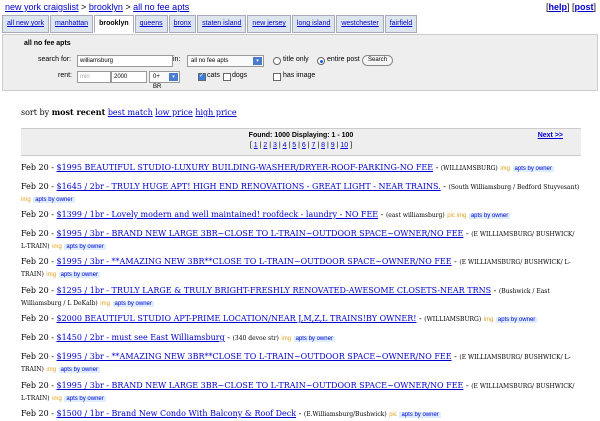  I want to click on post-link: post, so click(583, 7).